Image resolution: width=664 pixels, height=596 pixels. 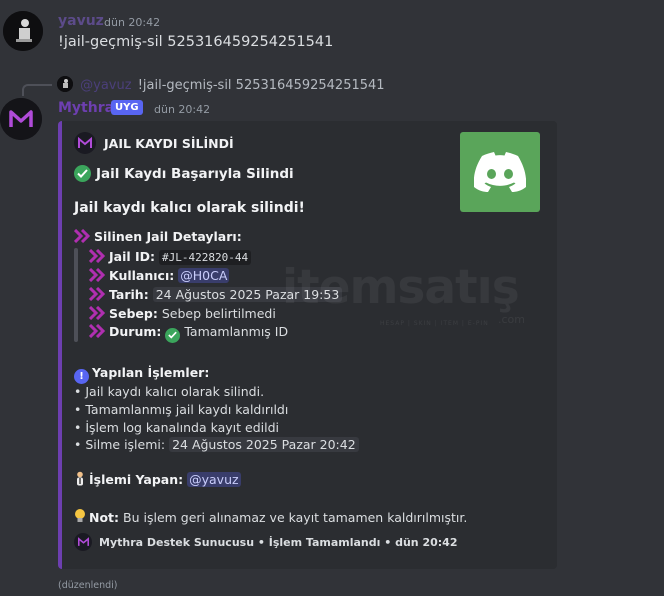 I want to click on detail-status: Durum: Tamamlanmış ID, so click(x=188, y=333).